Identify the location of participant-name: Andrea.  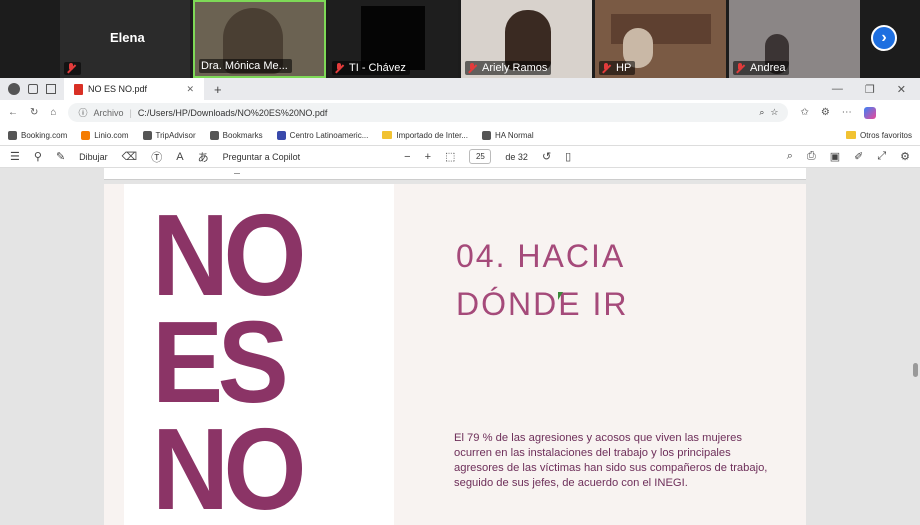
(768, 68).